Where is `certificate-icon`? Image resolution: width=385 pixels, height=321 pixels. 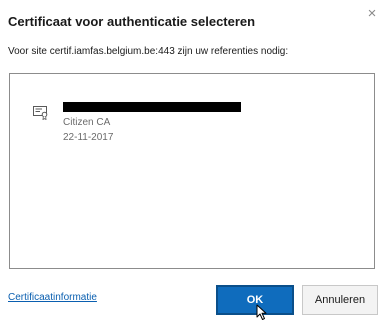
certificate-icon is located at coordinates (40, 113).